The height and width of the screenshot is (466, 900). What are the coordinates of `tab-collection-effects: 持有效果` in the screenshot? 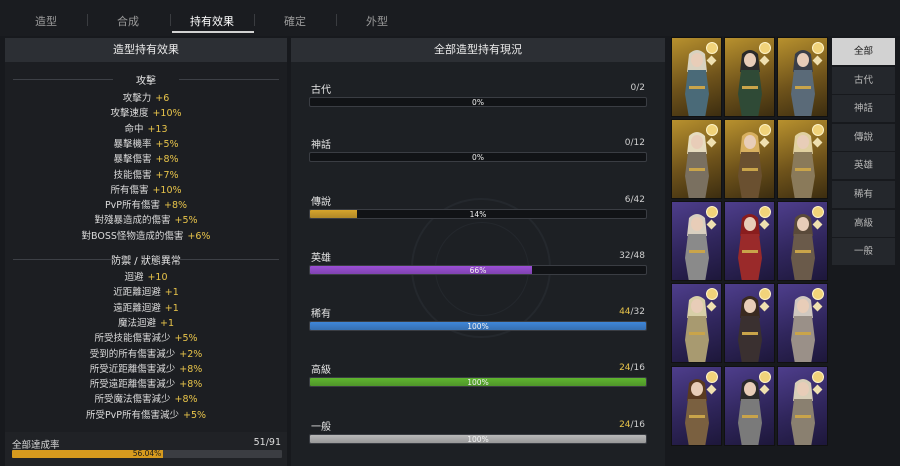 It's located at (212, 21).